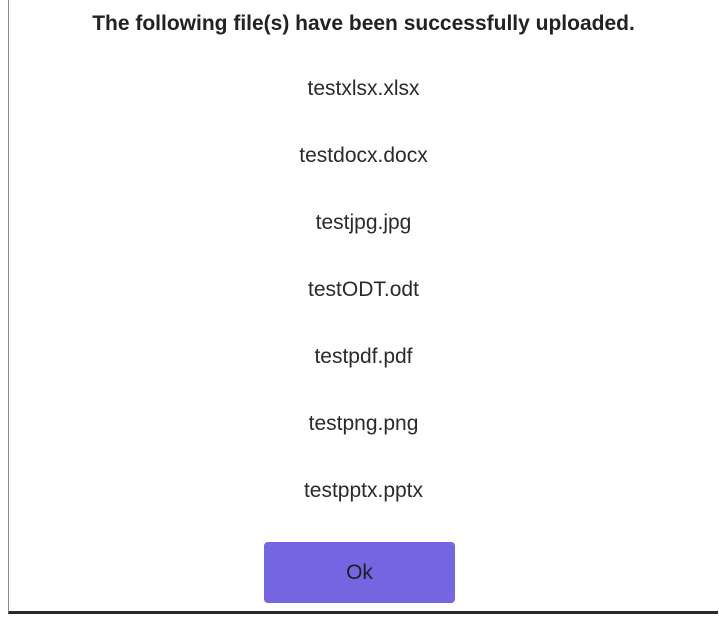  Describe the element at coordinates (363, 222) in the screenshot. I see `file-item-jpg: testjpg.jpg` at that location.